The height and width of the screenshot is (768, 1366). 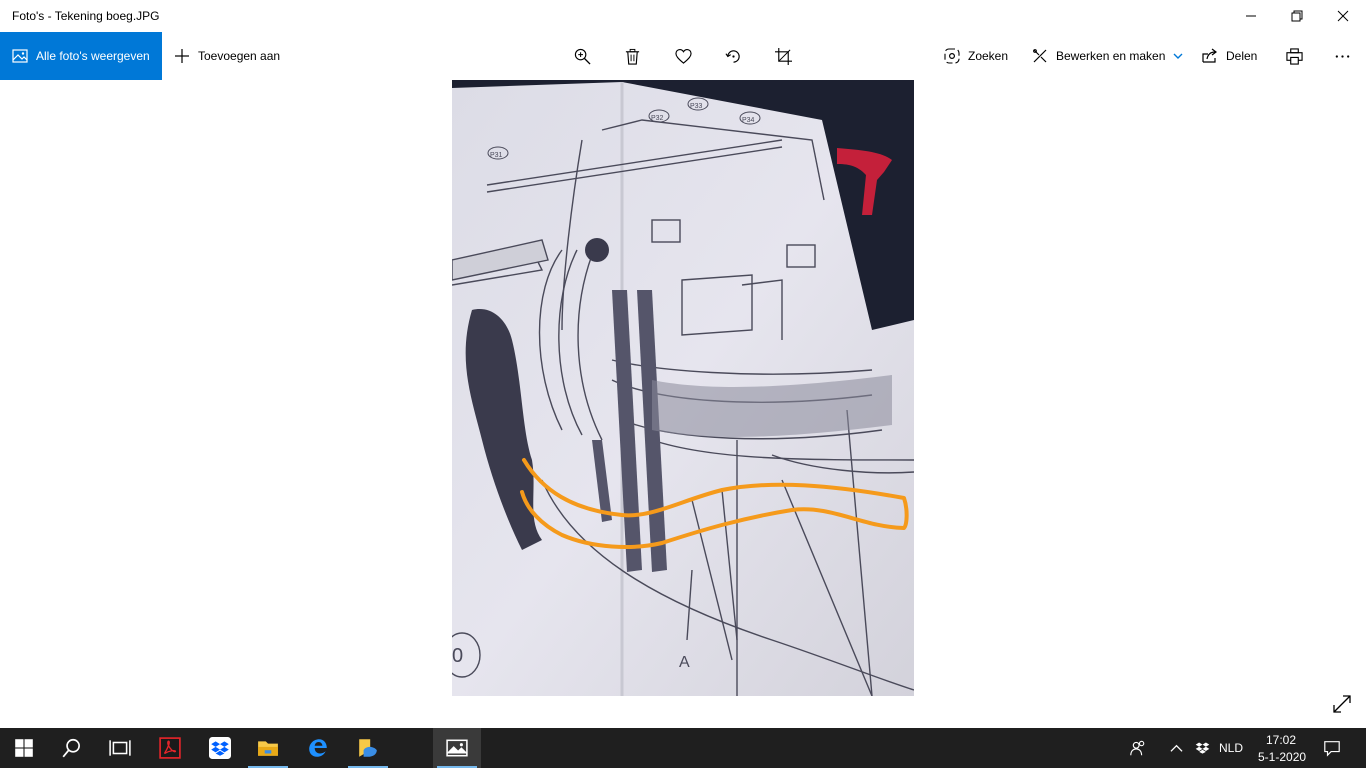 What do you see at coordinates (1111, 56) in the screenshot?
I see `edit-label: Bewerken en maken` at bounding box center [1111, 56].